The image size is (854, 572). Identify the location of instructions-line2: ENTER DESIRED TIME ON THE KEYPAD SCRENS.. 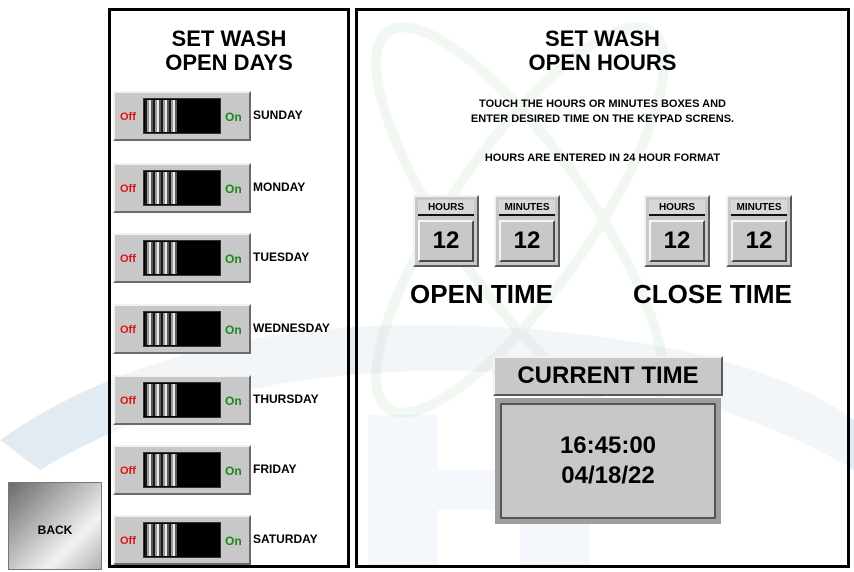
(602, 119).